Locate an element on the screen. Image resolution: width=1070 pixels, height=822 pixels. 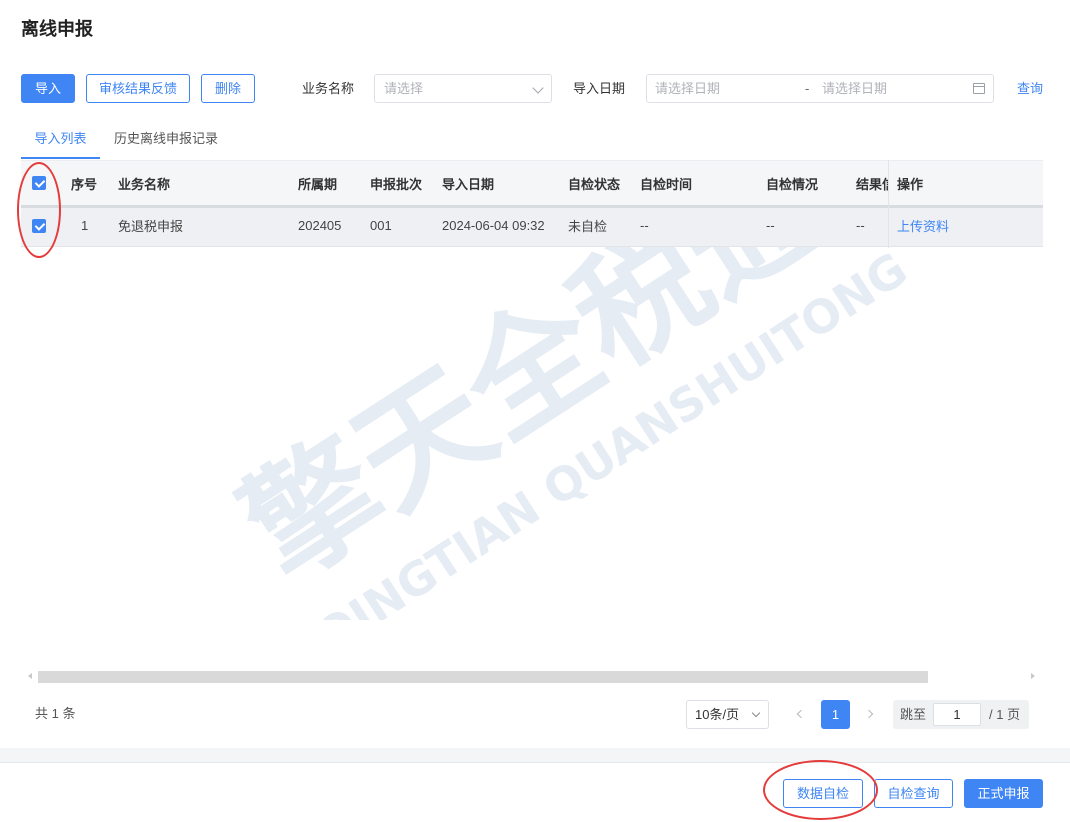
delete-button: 删除 is located at coordinates (228, 88).